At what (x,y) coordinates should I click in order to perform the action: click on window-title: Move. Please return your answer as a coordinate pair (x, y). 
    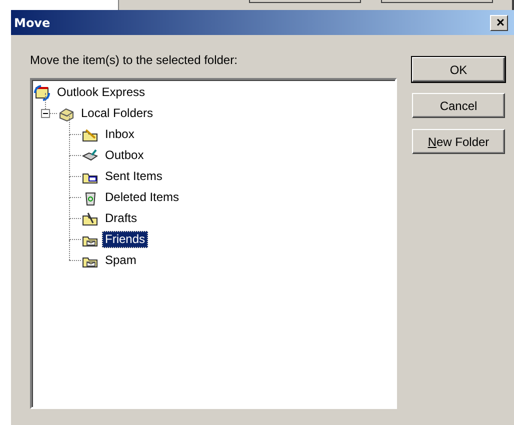
    Looking at the image, I should click on (32, 23).